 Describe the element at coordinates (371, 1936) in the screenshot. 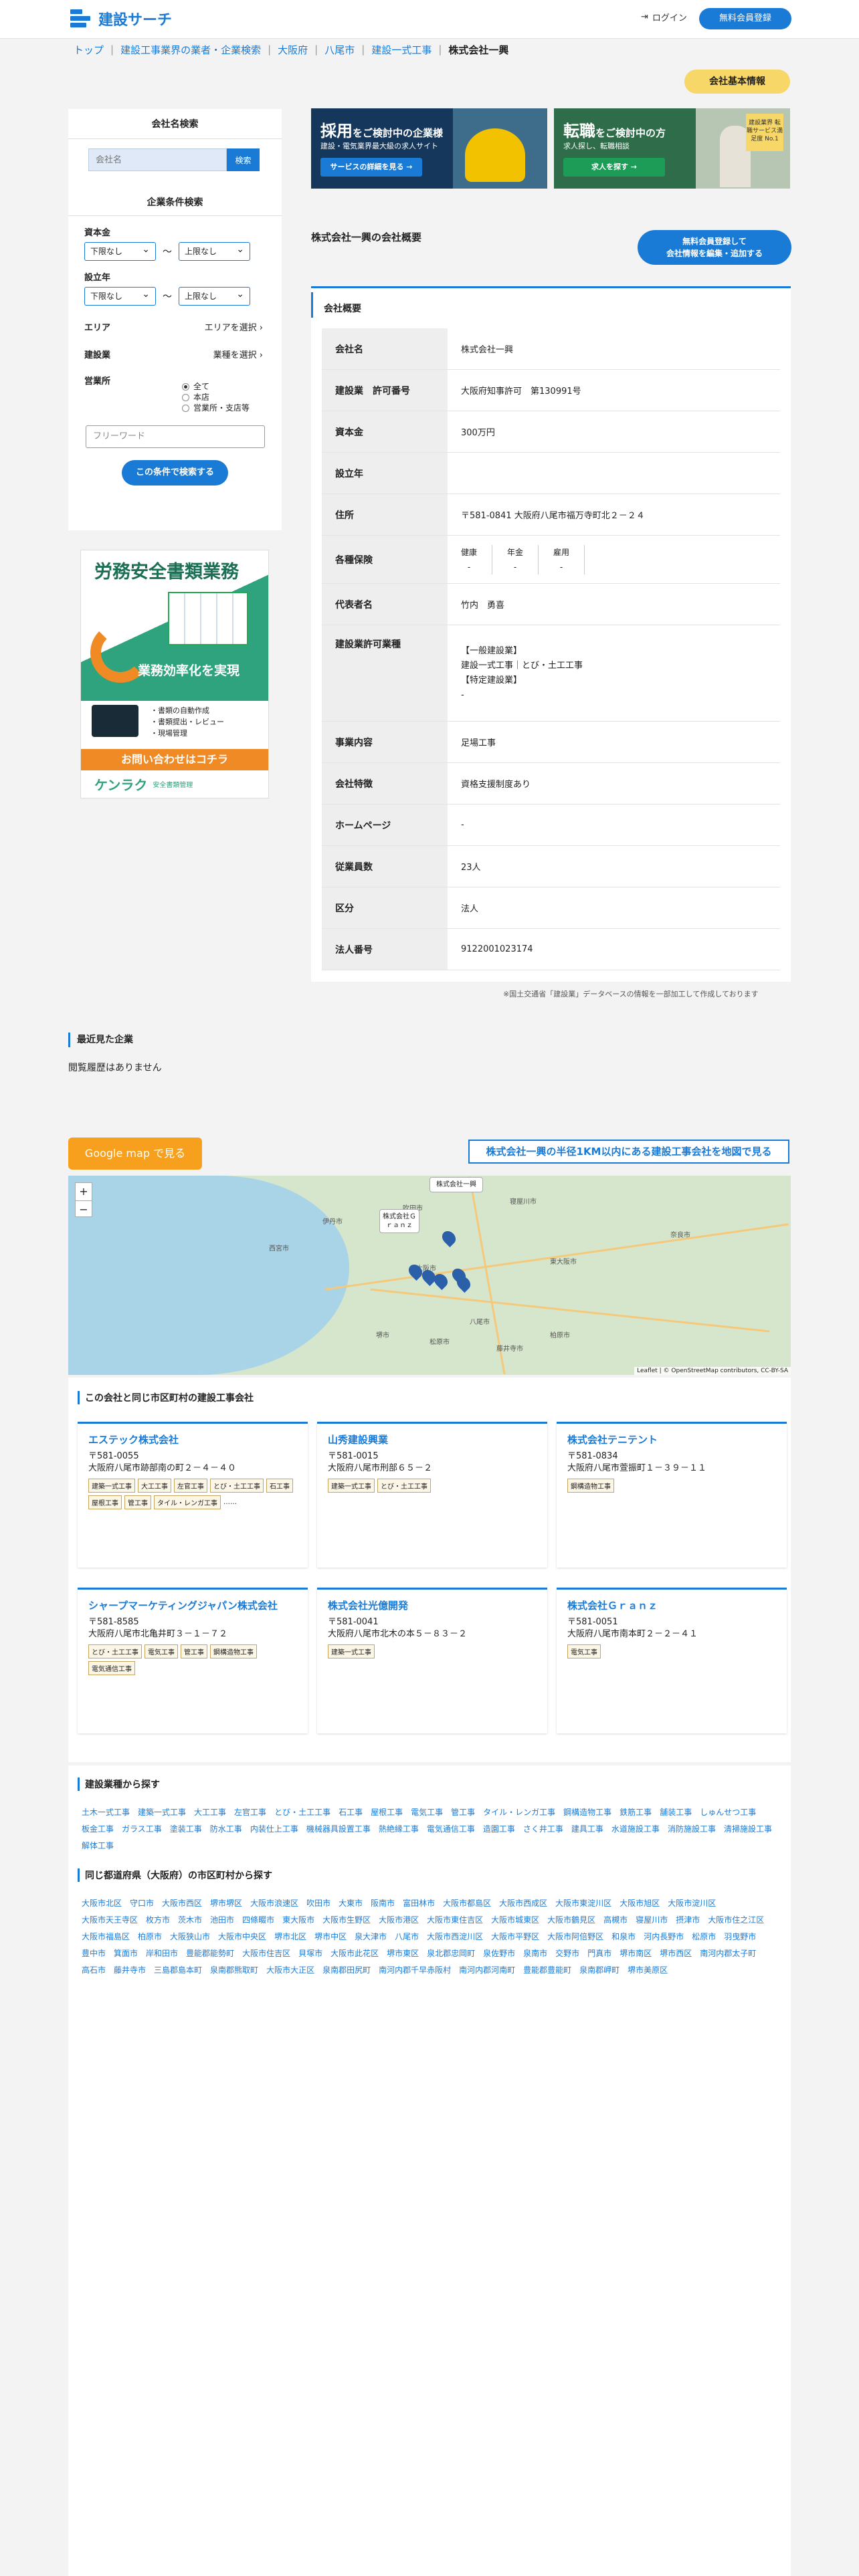

I see `city-link: 泉大津市` at that location.